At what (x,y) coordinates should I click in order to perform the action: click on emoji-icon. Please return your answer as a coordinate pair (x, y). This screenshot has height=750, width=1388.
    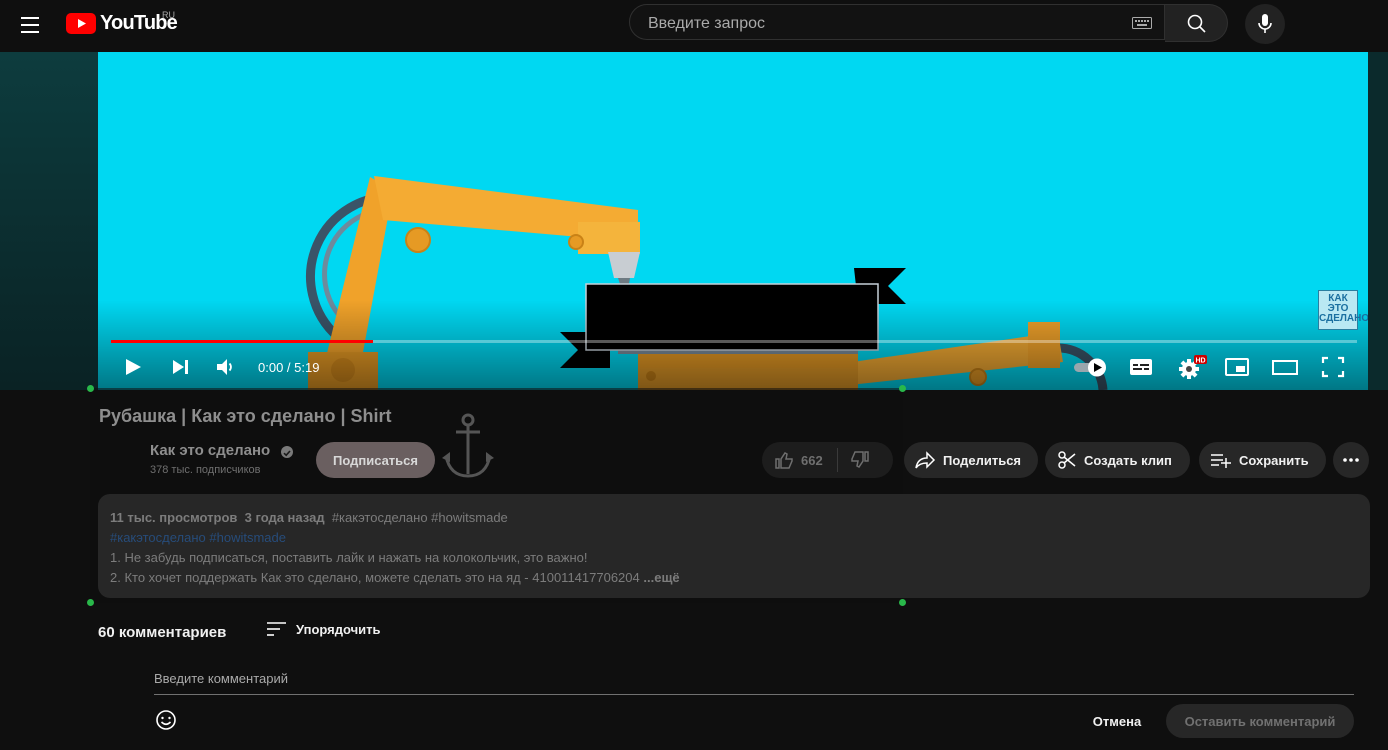
    Looking at the image, I should click on (166, 720).